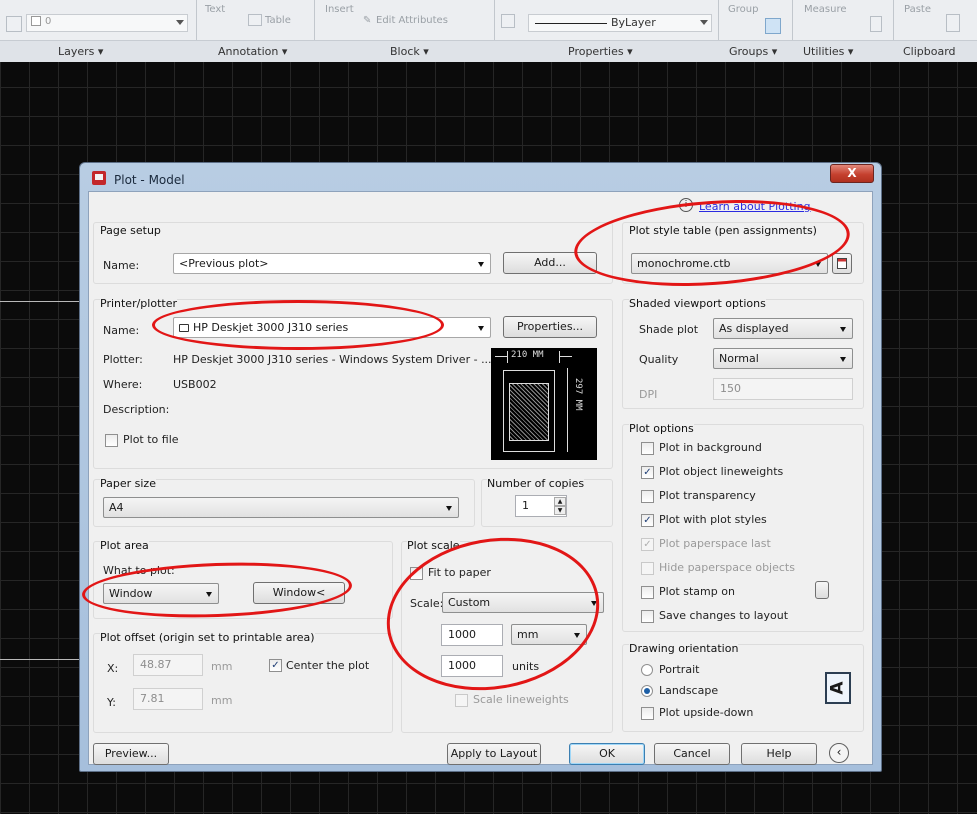  Describe the element at coordinates (647, 691) in the screenshot. I see `landscape-radio` at that location.